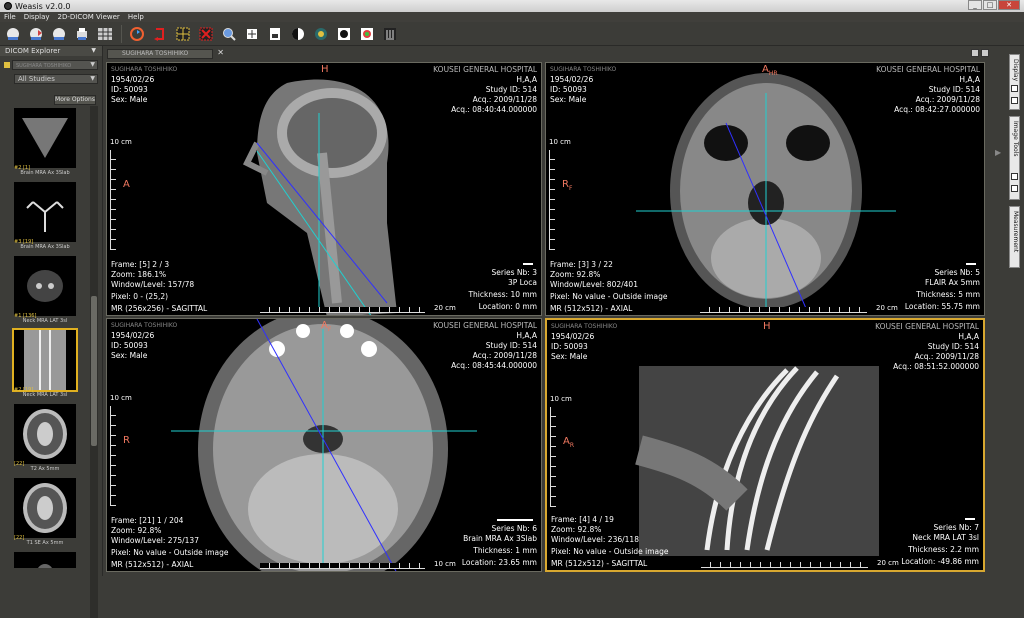  What do you see at coordinates (445, 564) in the screenshot?
I see `horizontal-scale-label: 10 cm` at bounding box center [445, 564].